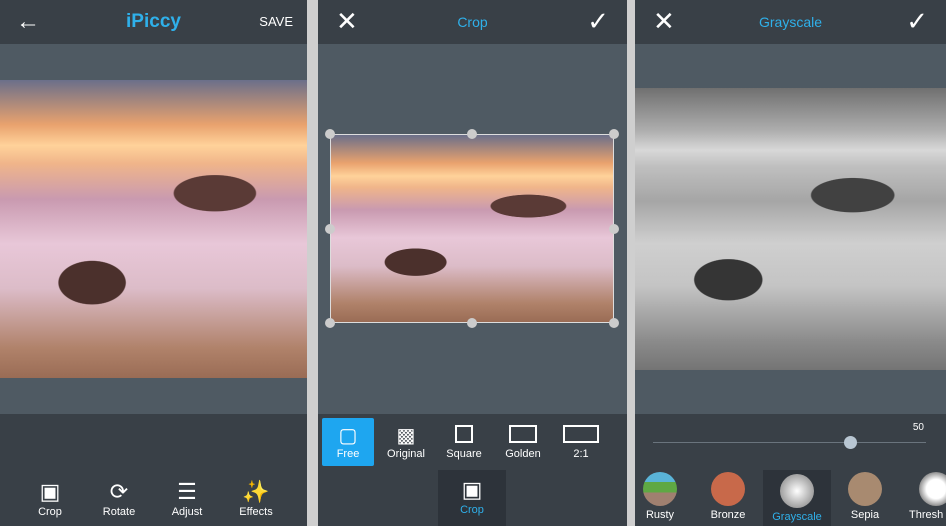  I want to click on crop-photo, so click(472, 228).